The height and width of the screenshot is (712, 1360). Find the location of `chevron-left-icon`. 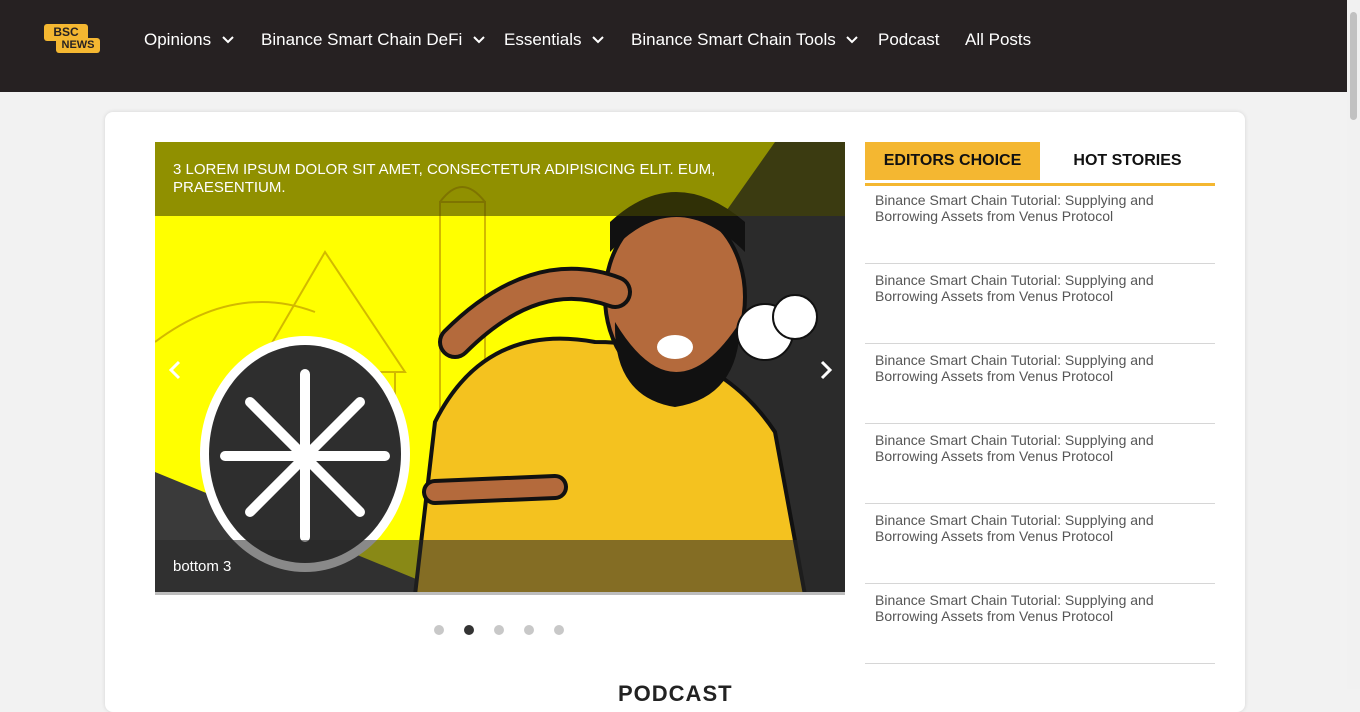

chevron-left-icon is located at coordinates (175, 370).